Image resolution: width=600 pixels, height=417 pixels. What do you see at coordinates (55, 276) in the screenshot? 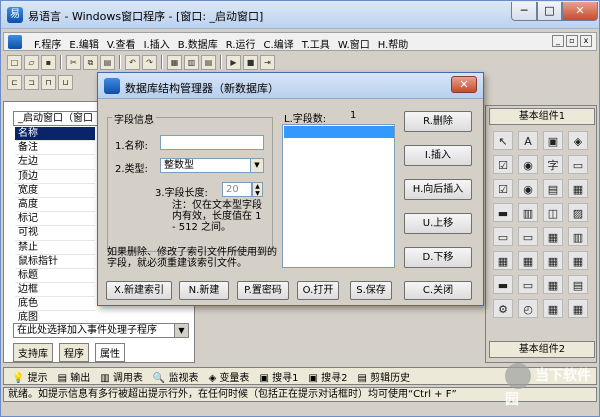
I see `property-row: 标题` at bounding box center [55, 276].